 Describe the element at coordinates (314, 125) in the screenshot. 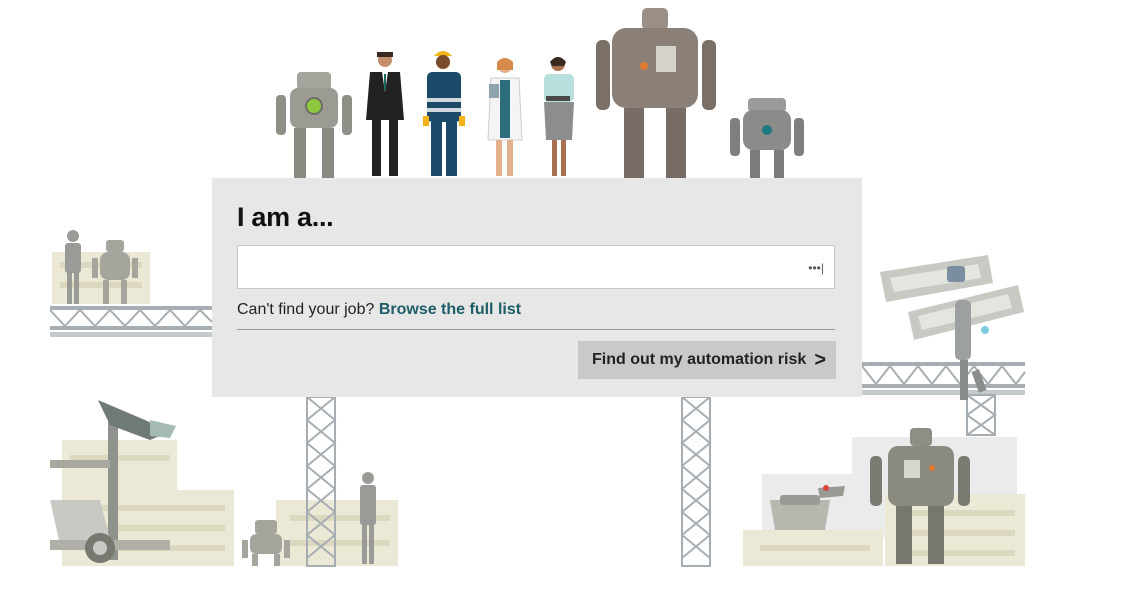

I see `robot-small-green-eye-icon` at that location.